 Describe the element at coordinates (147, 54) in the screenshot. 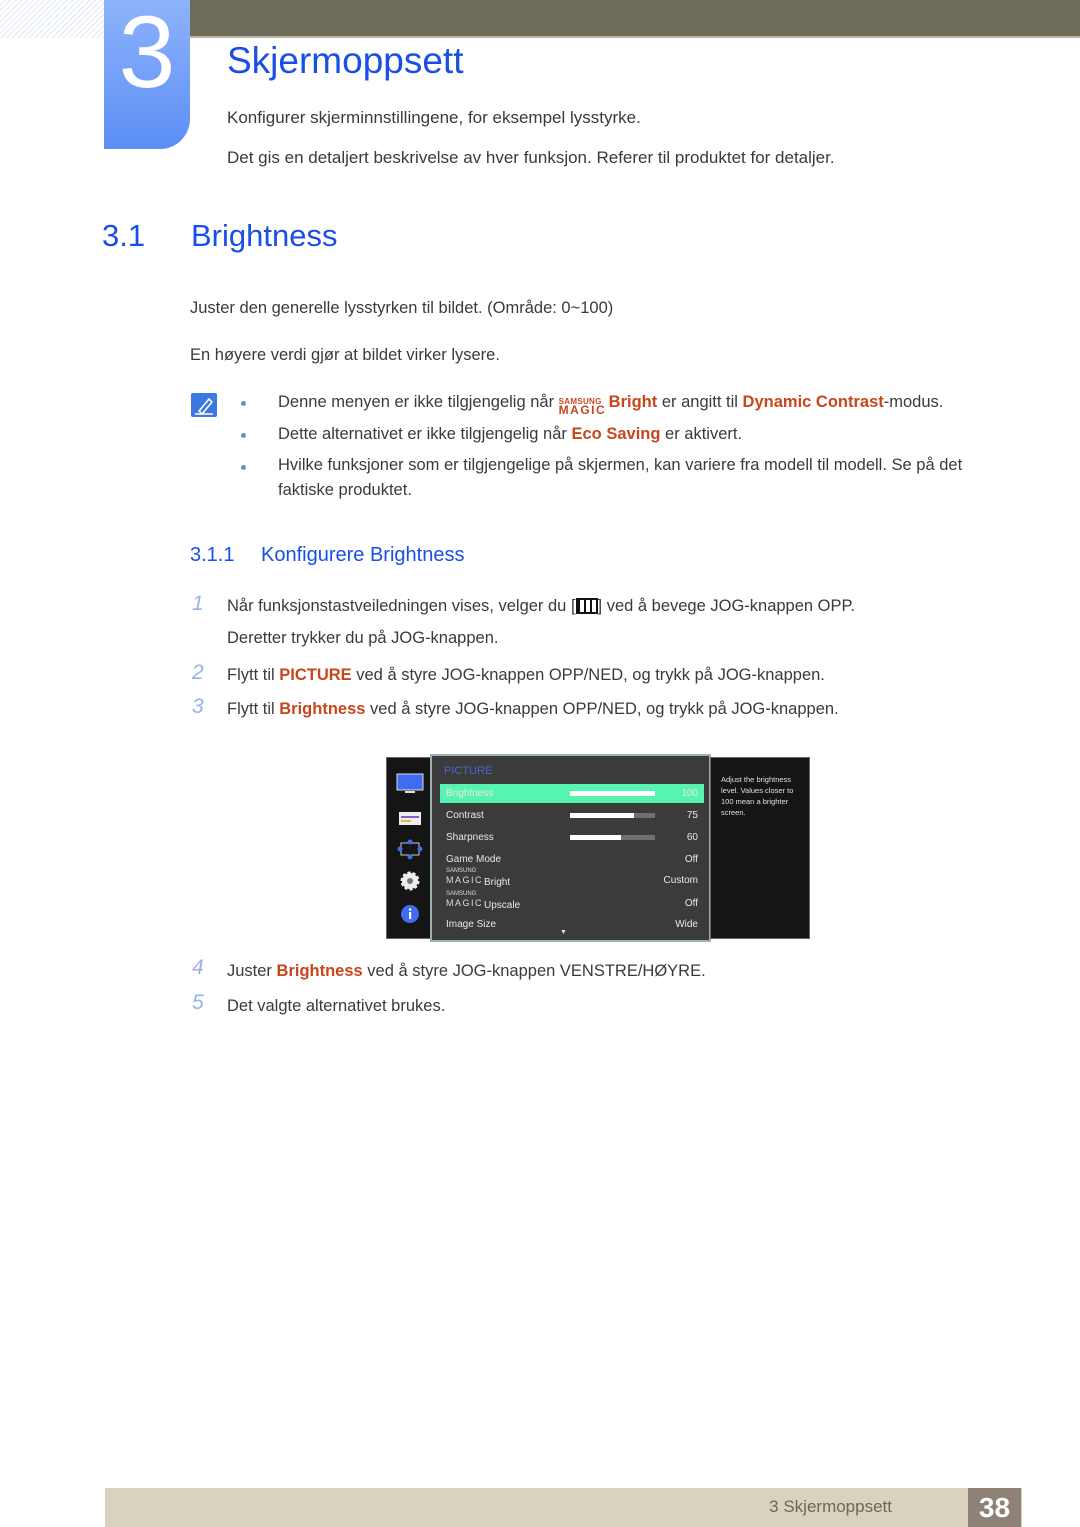

I see `chapter-number: 3` at that location.